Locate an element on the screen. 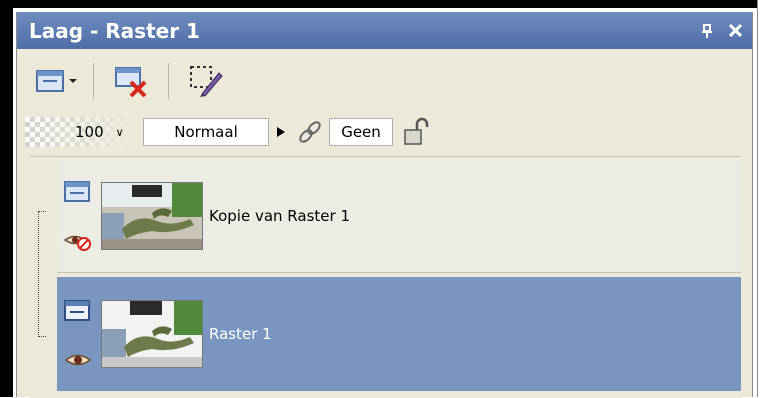 This screenshot has height=398, width=763. opacity-control: 100 ∨ is located at coordinates (80, 132).